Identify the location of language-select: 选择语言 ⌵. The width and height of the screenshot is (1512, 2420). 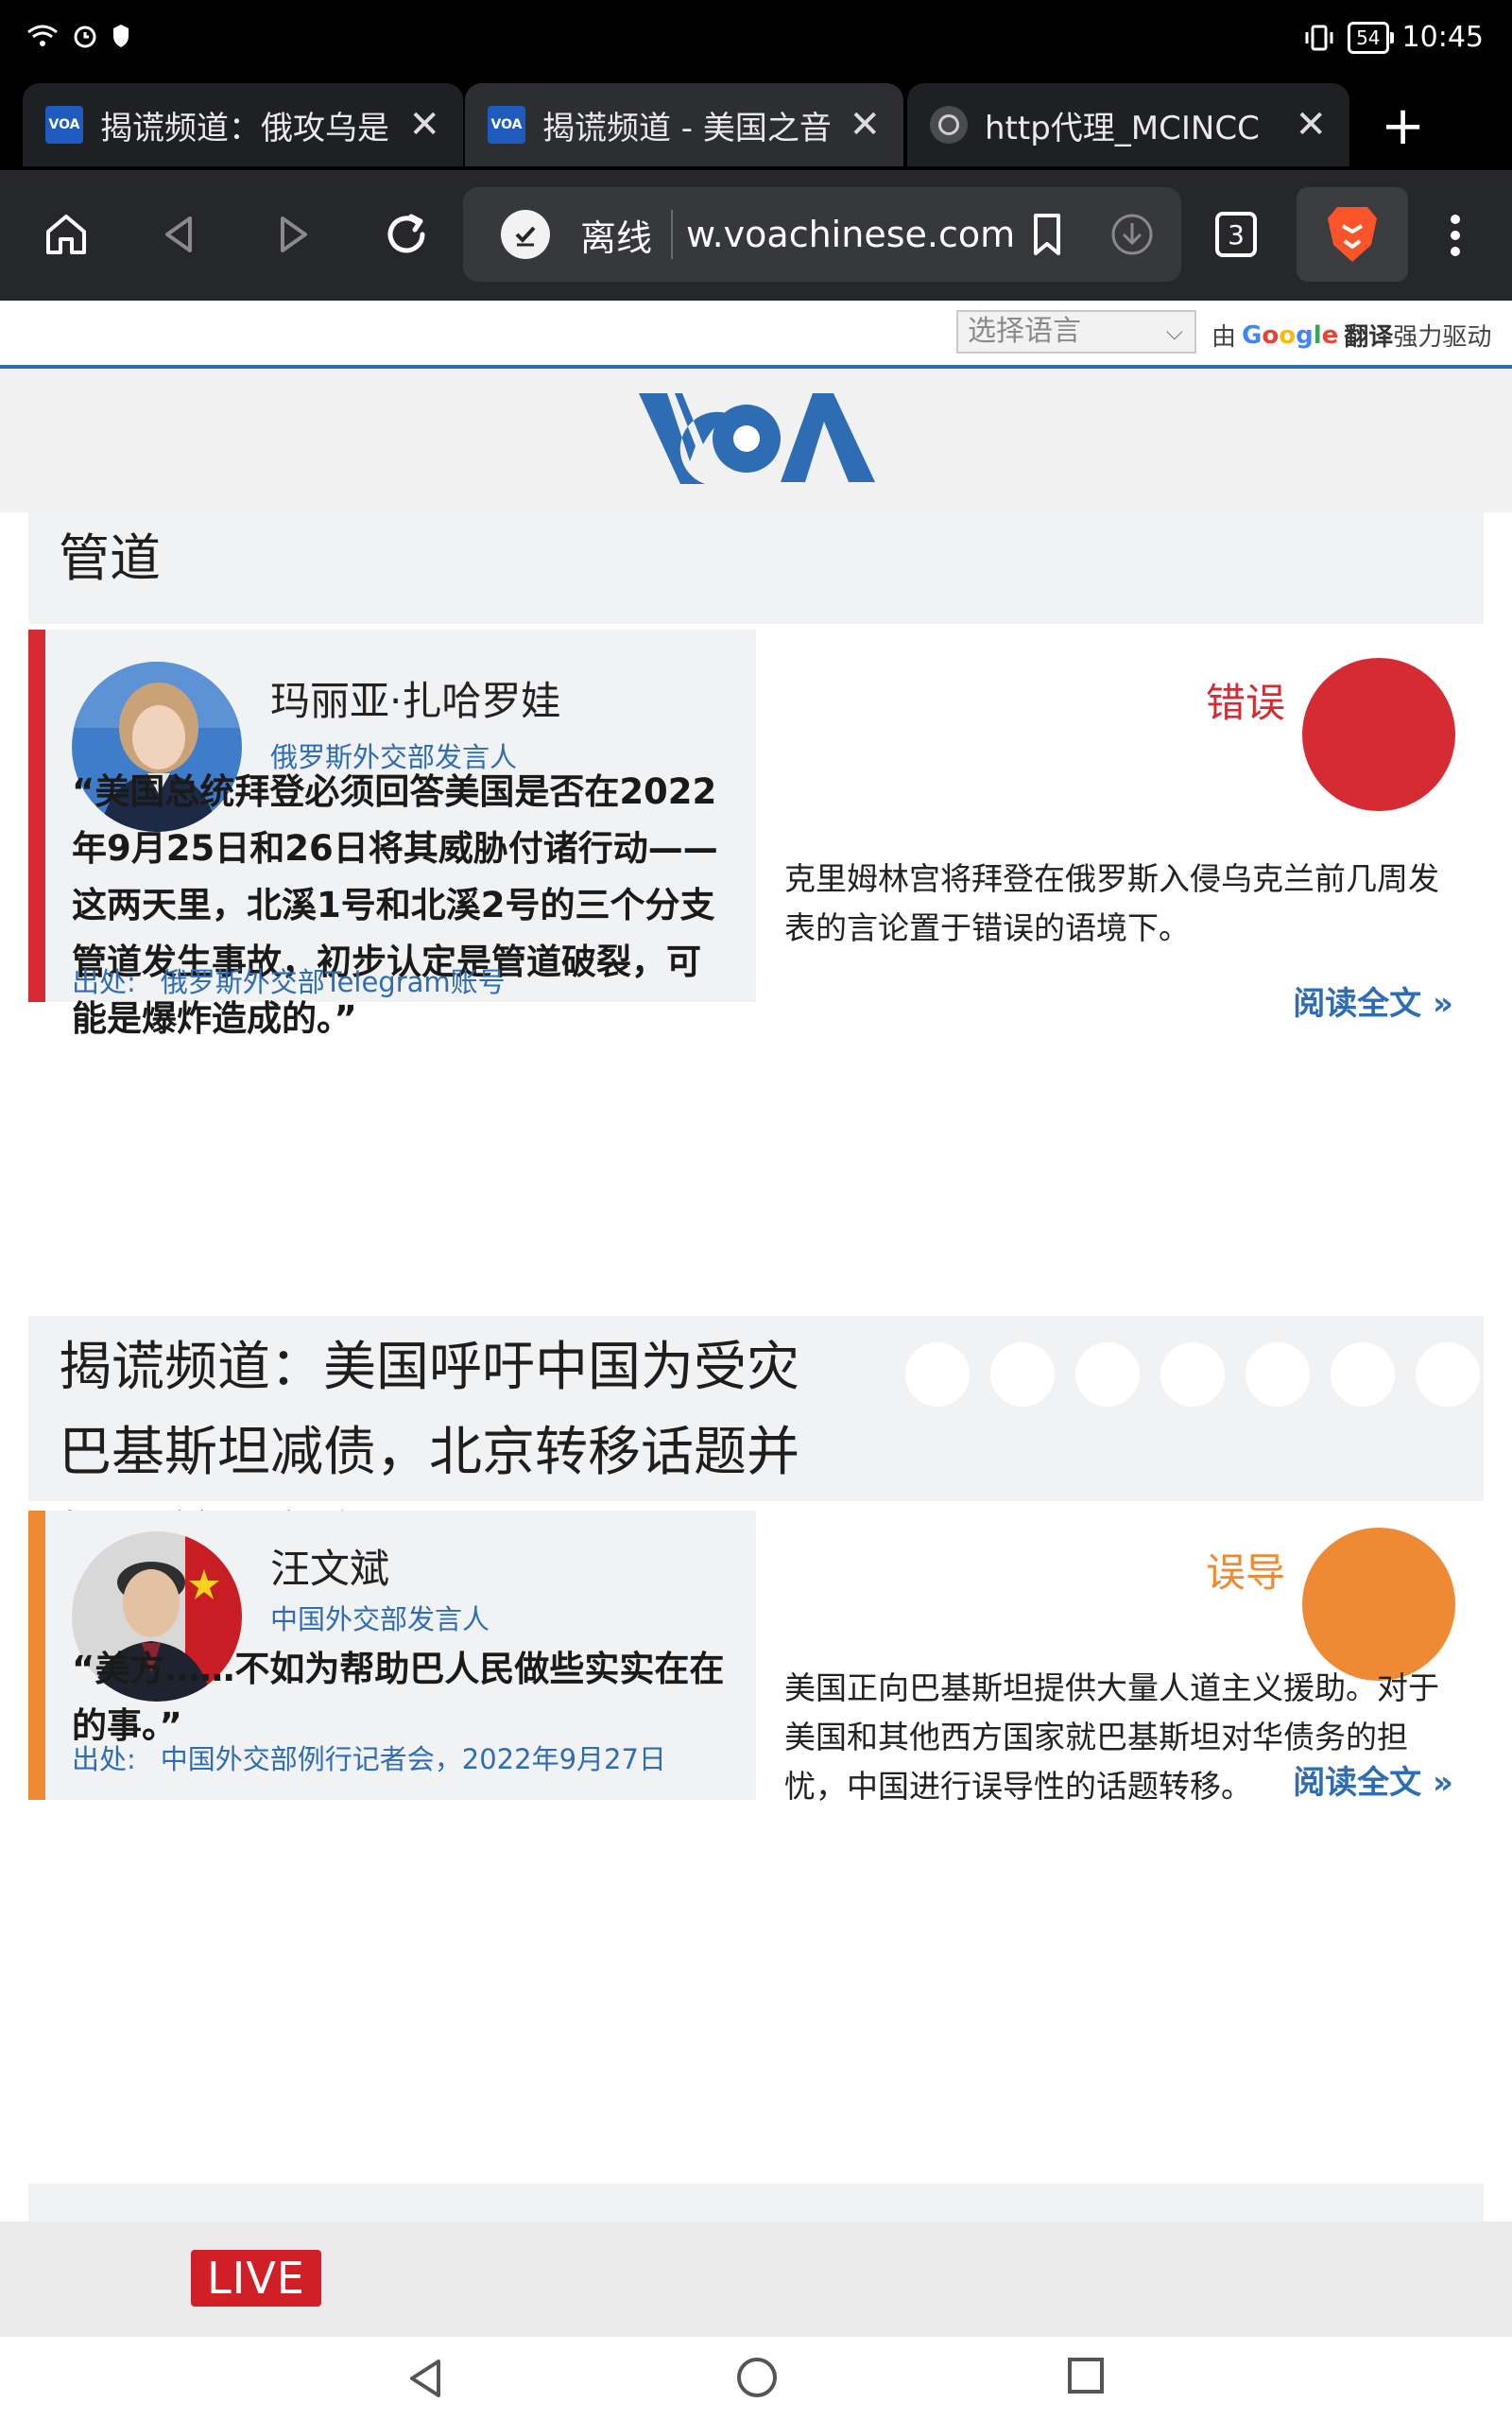
(1076, 332).